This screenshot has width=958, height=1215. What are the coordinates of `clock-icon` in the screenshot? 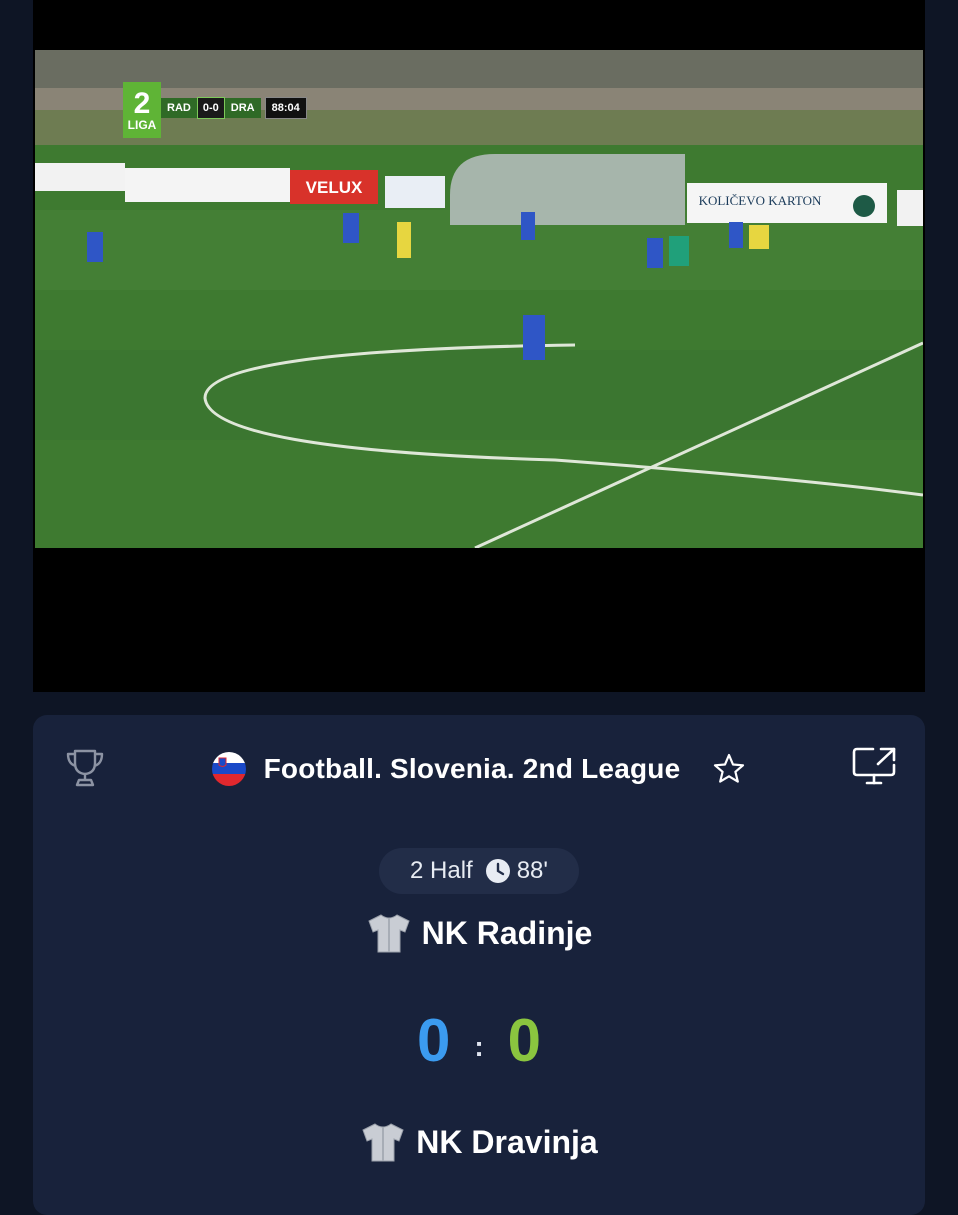 It's located at (498, 871).